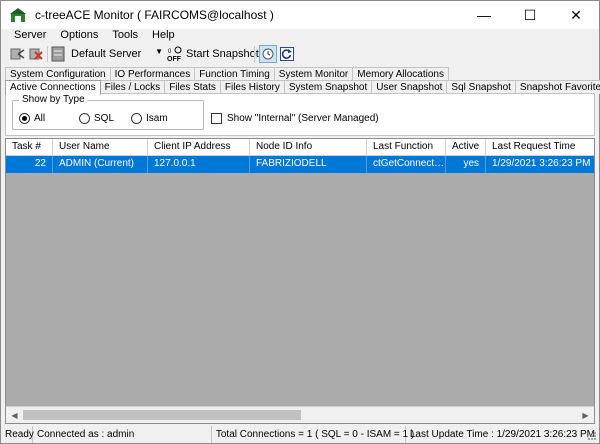 The image size is (600, 444). What do you see at coordinates (17, 434) in the screenshot?
I see `status-ready: Ready` at bounding box center [17, 434].